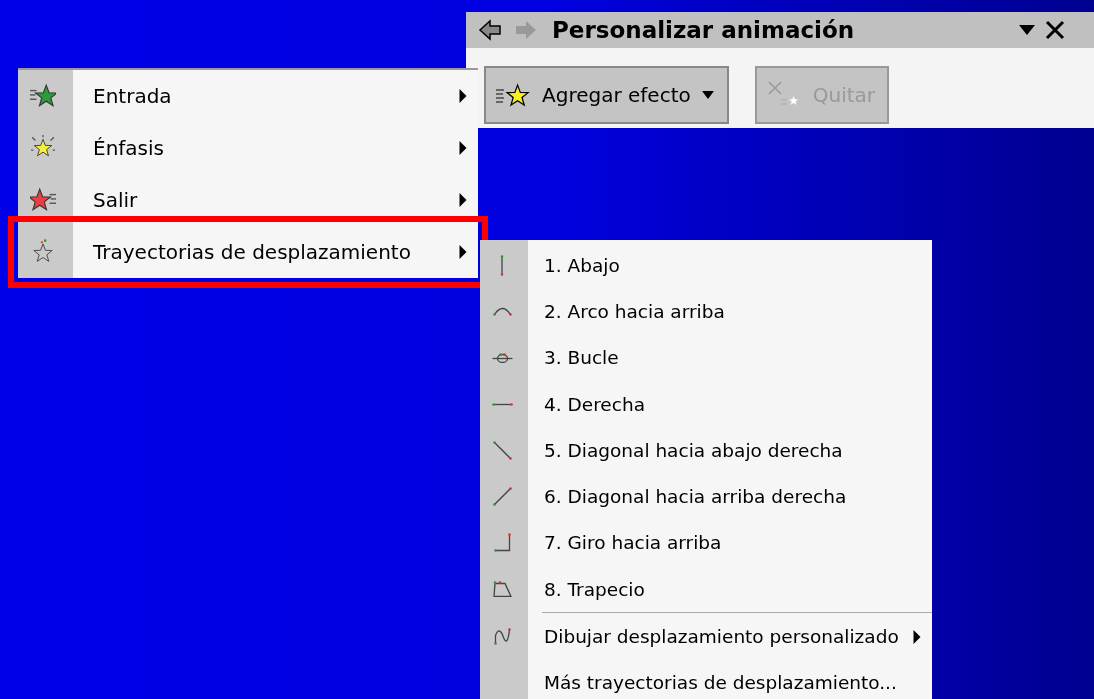  I want to click on menu-item: 4. Derecha, so click(706, 404).